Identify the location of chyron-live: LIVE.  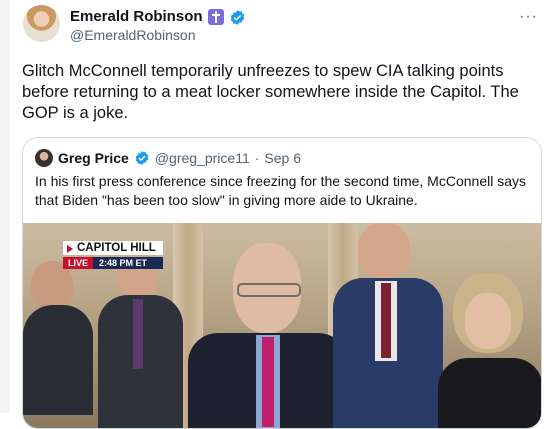
(78, 263).